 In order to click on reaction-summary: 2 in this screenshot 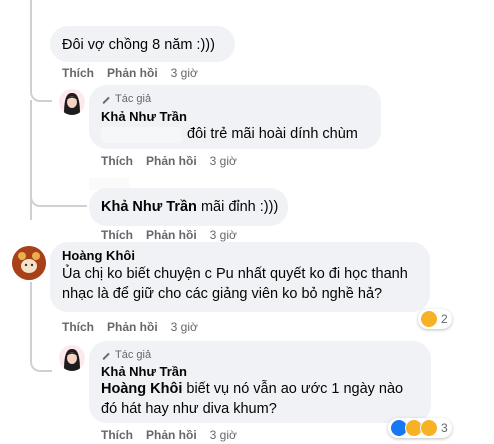, I will do `click(435, 319)`.